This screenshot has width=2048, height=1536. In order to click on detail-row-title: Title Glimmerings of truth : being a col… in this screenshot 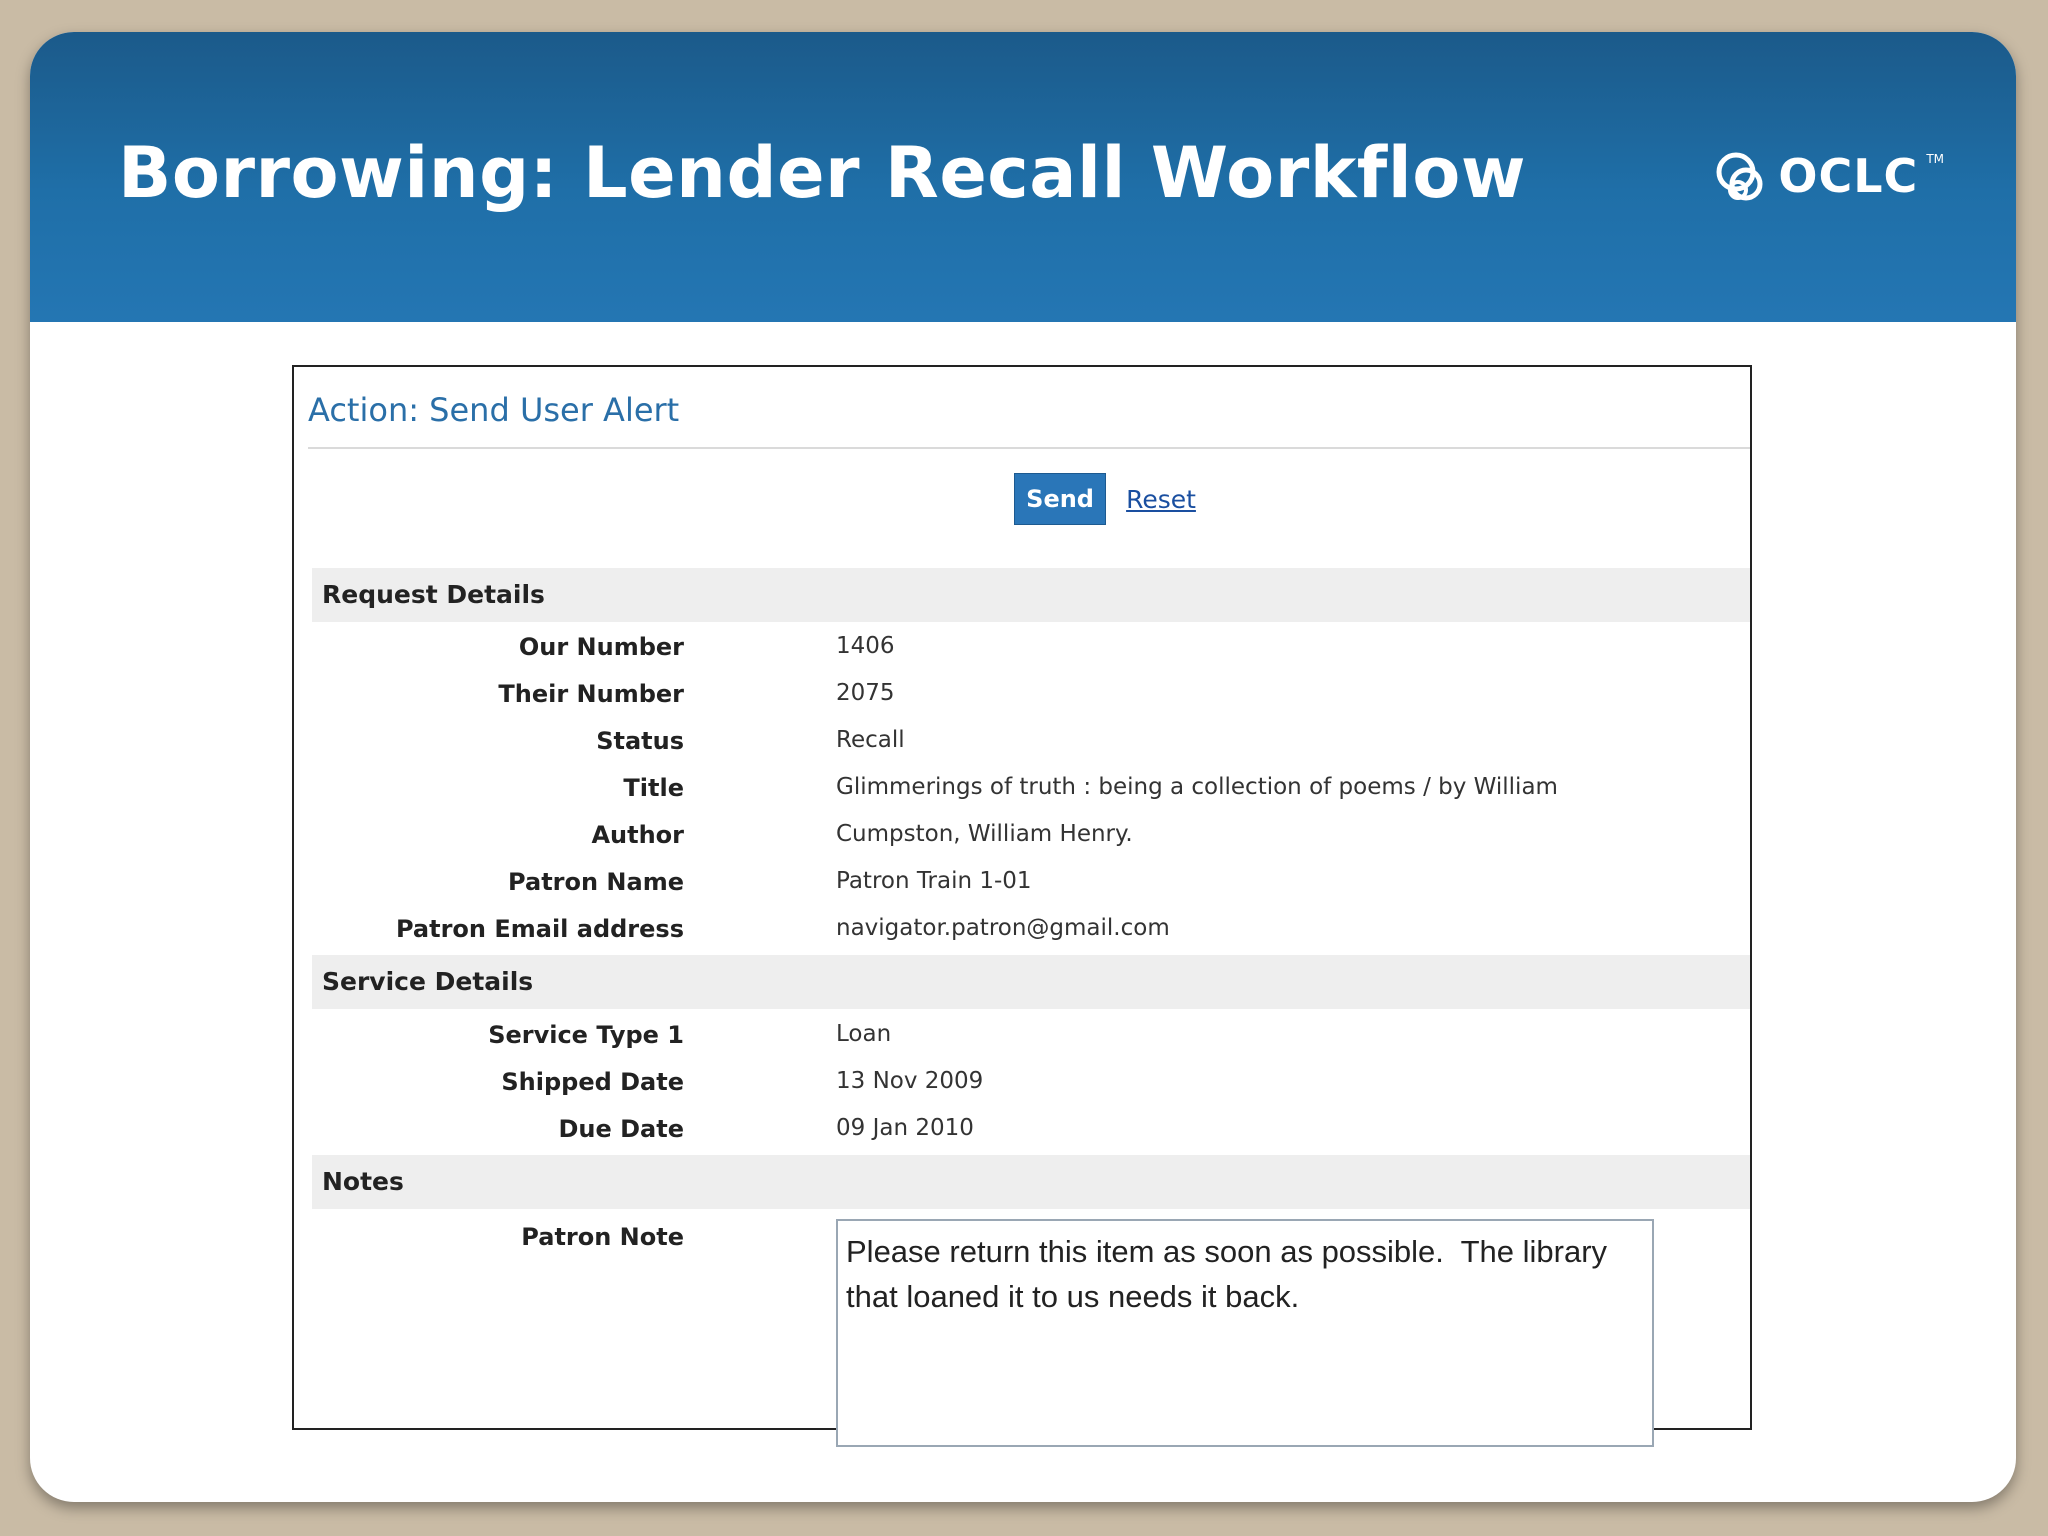, I will do `click(1022, 790)`.